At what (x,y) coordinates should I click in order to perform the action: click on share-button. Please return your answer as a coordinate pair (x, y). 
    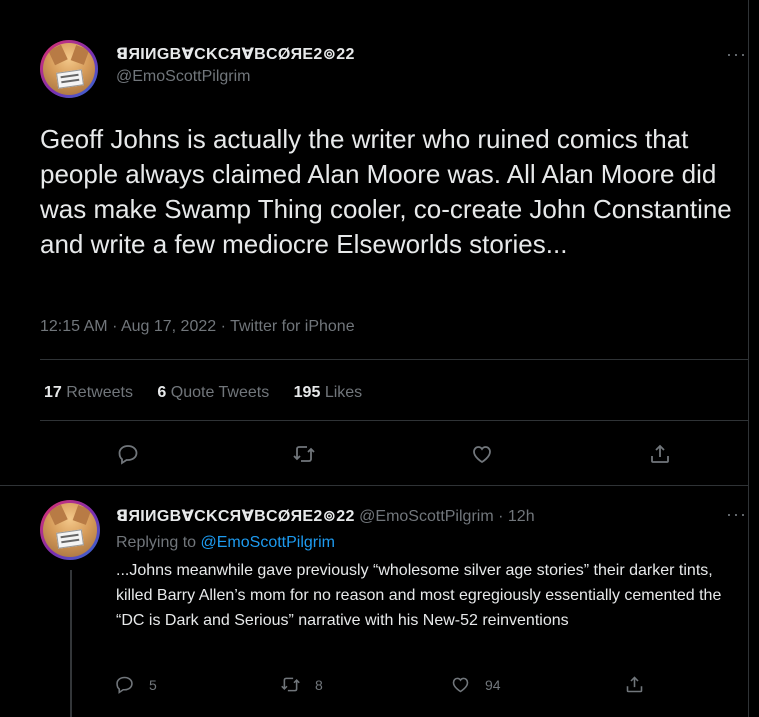
    Looking at the image, I should click on (641, 684).